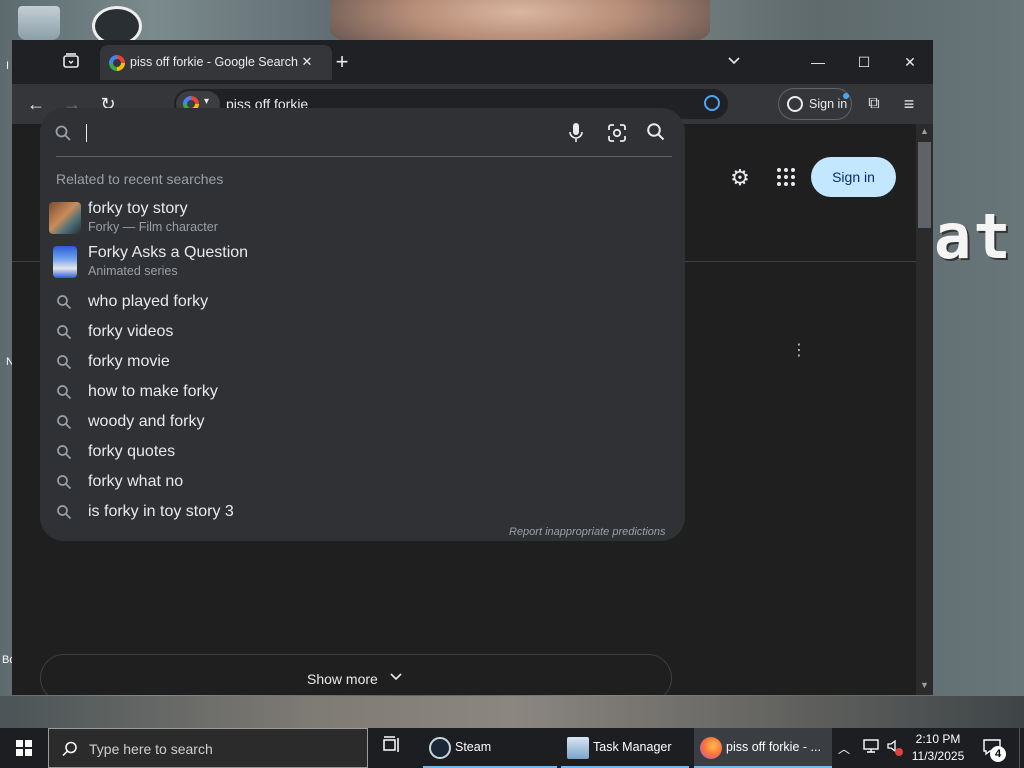 The height and width of the screenshot is (768, 1024). Describe the element at coordinates (362, 303) in the screenshot. I see `suggestion-item: who played forky` at that location.